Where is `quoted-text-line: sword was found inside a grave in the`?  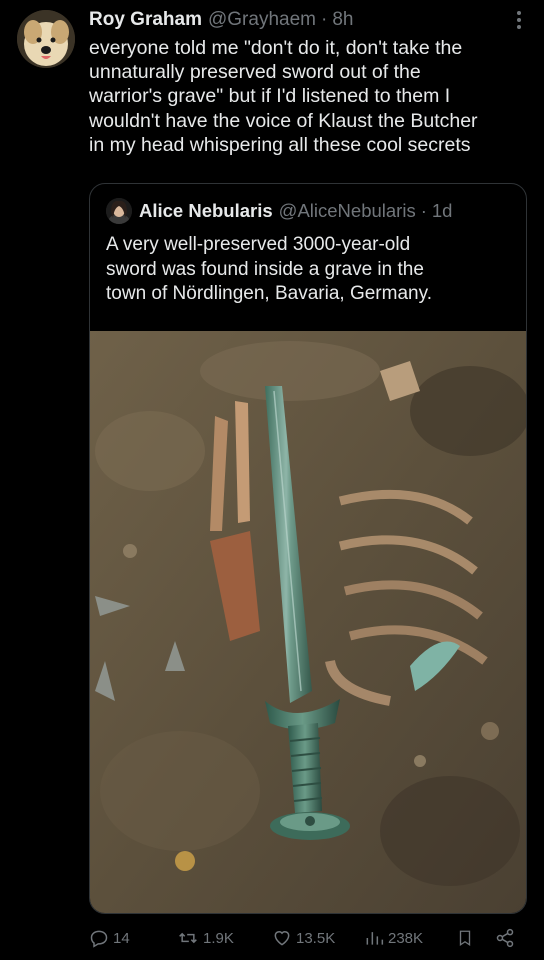
quoted-text-line: sword was found inside a grave in the is located at coordinates (265, 269).